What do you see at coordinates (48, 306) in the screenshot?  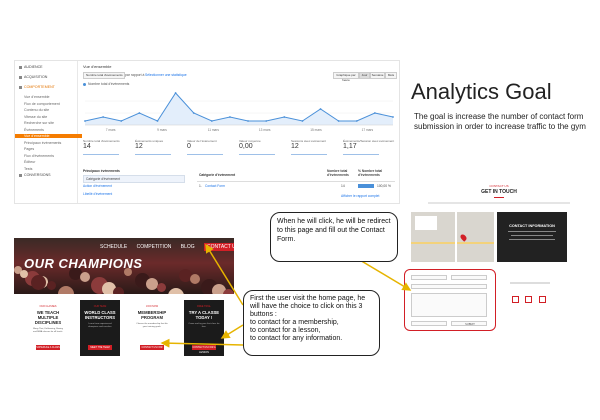 I see `card-tag: OUR CLASSES` at bounding box center [48, 306].